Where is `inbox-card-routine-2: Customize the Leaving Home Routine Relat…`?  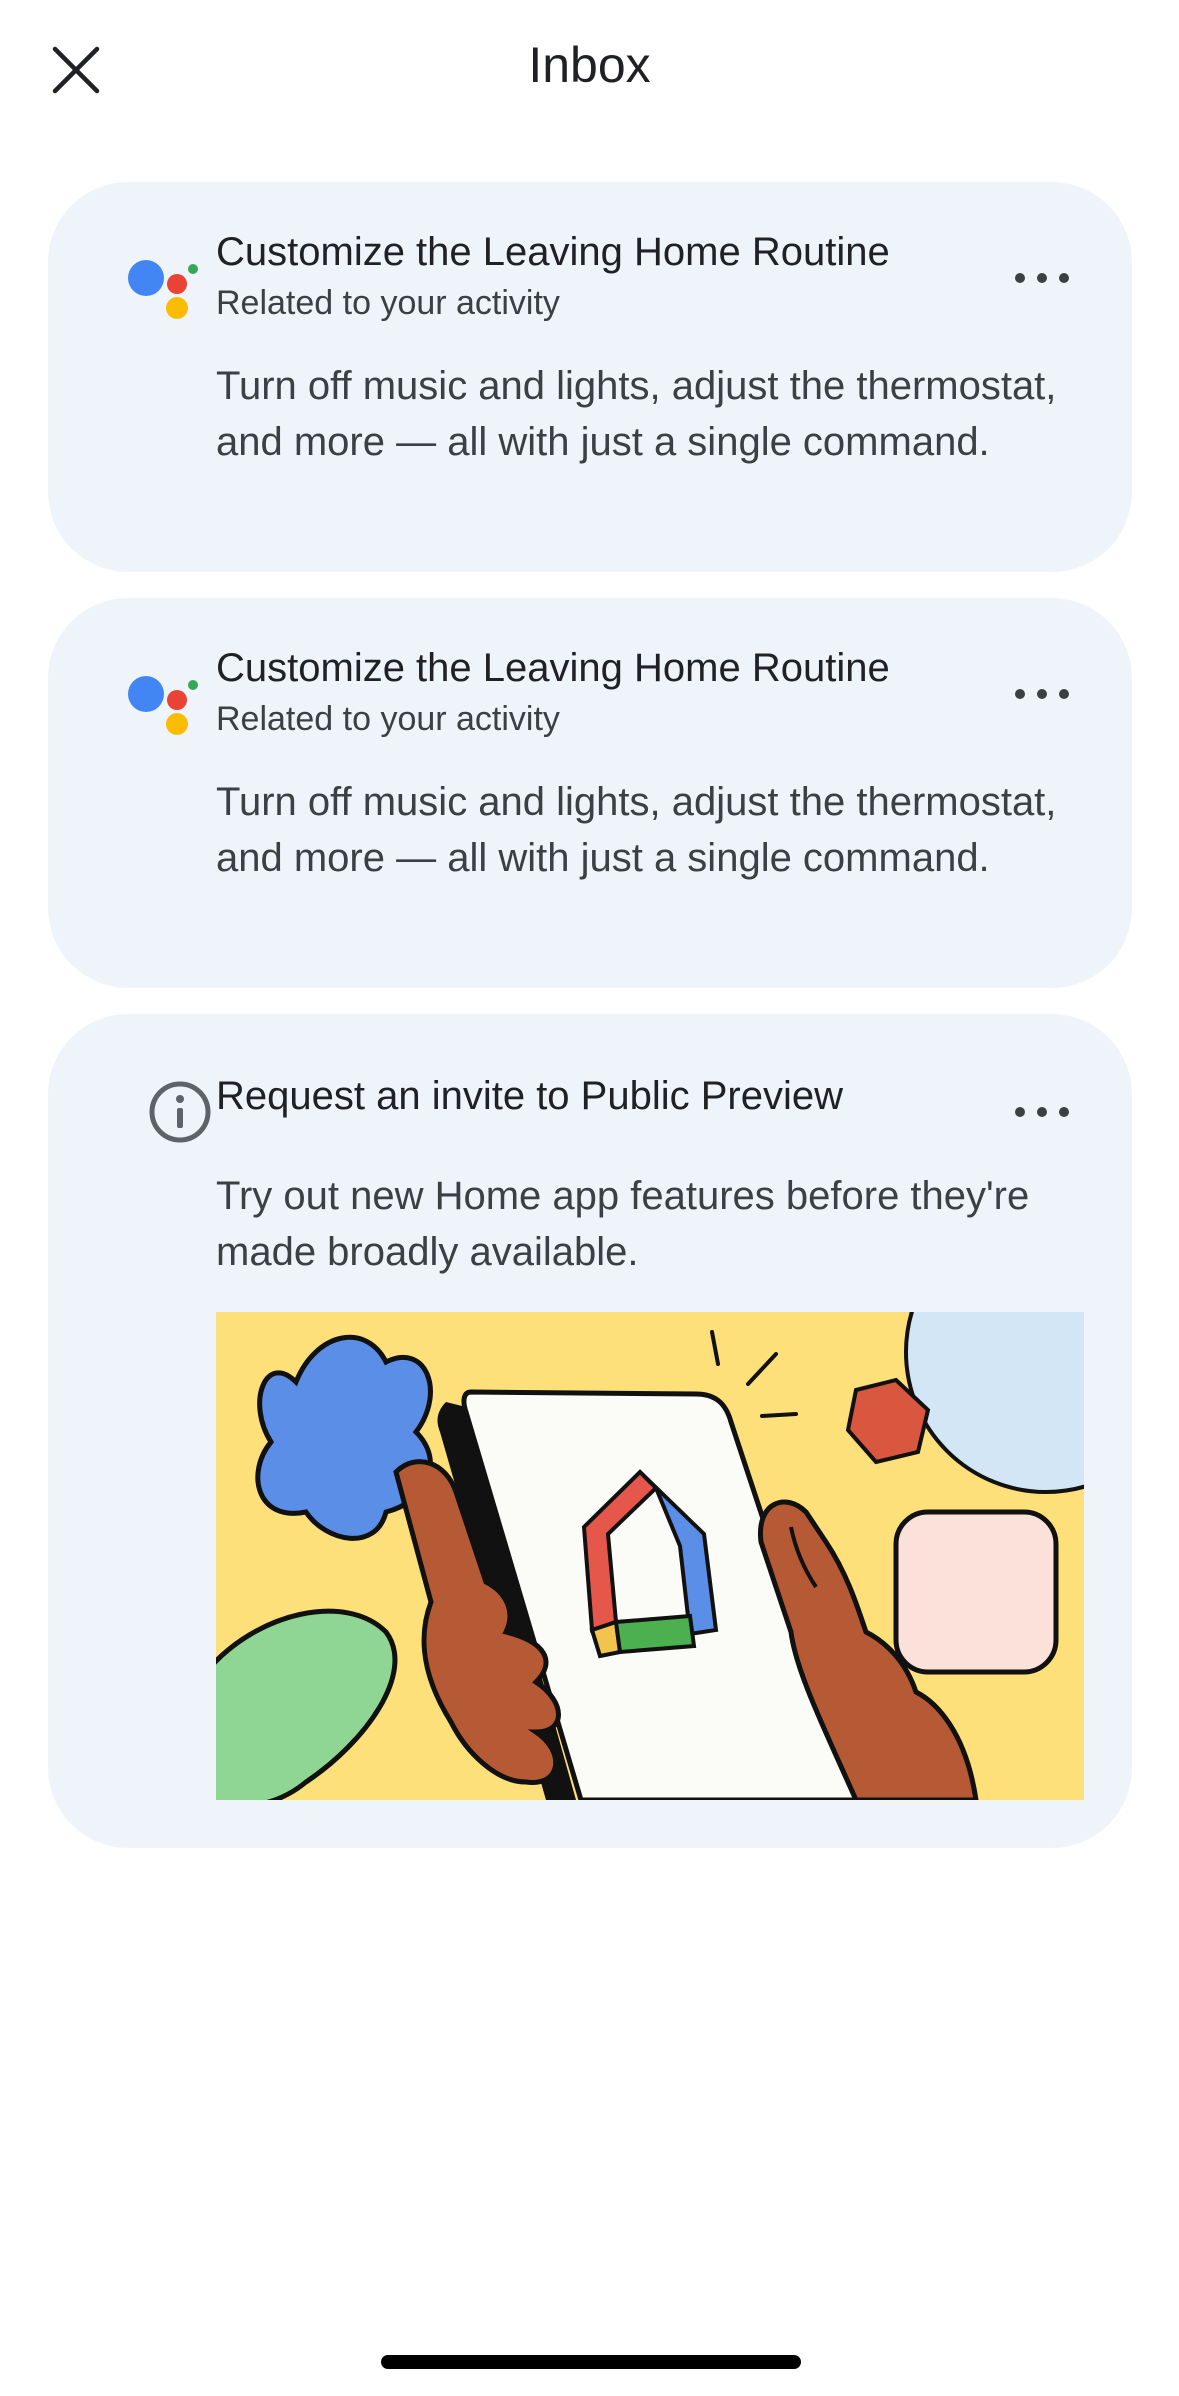 inbox-card-routine-2: Customize the Leaving Home Routine Relat… is located at coordinates (590, 793).